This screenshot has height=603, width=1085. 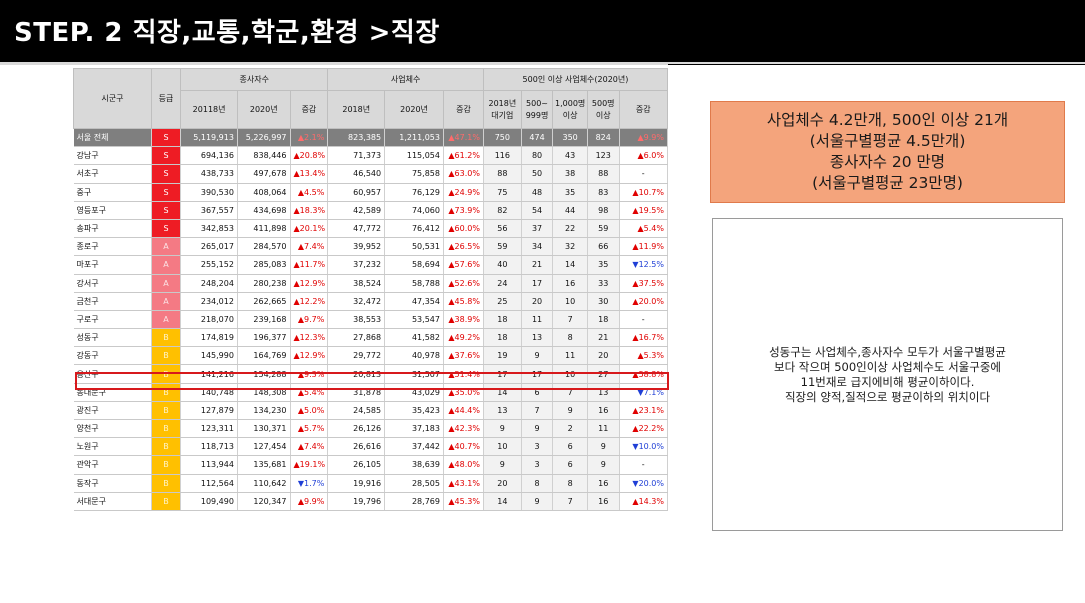 What do you see at coordinates (356, 109) in the screenshot?
I see `header-biz-2018: 2018년` at bounding box center [356, 109].